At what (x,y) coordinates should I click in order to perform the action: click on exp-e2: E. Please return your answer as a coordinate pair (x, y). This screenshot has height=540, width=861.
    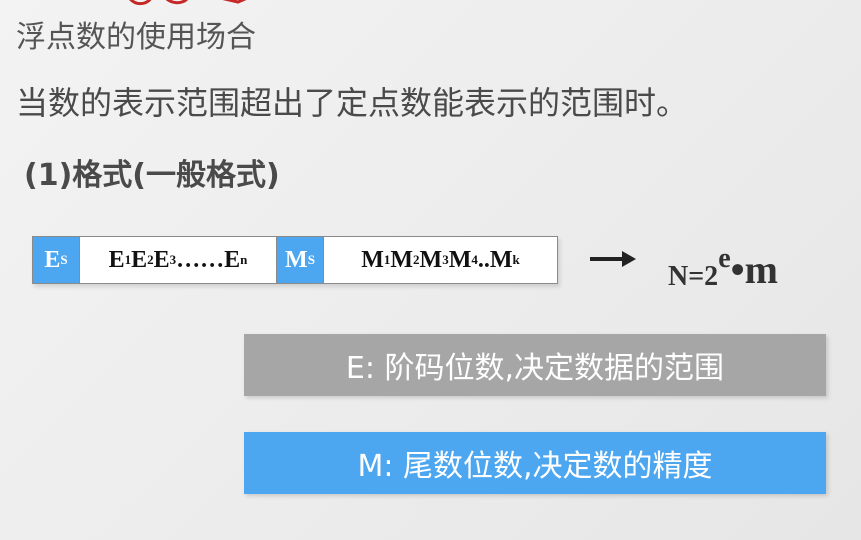
    Looking at the image, I should click on (139, 259).